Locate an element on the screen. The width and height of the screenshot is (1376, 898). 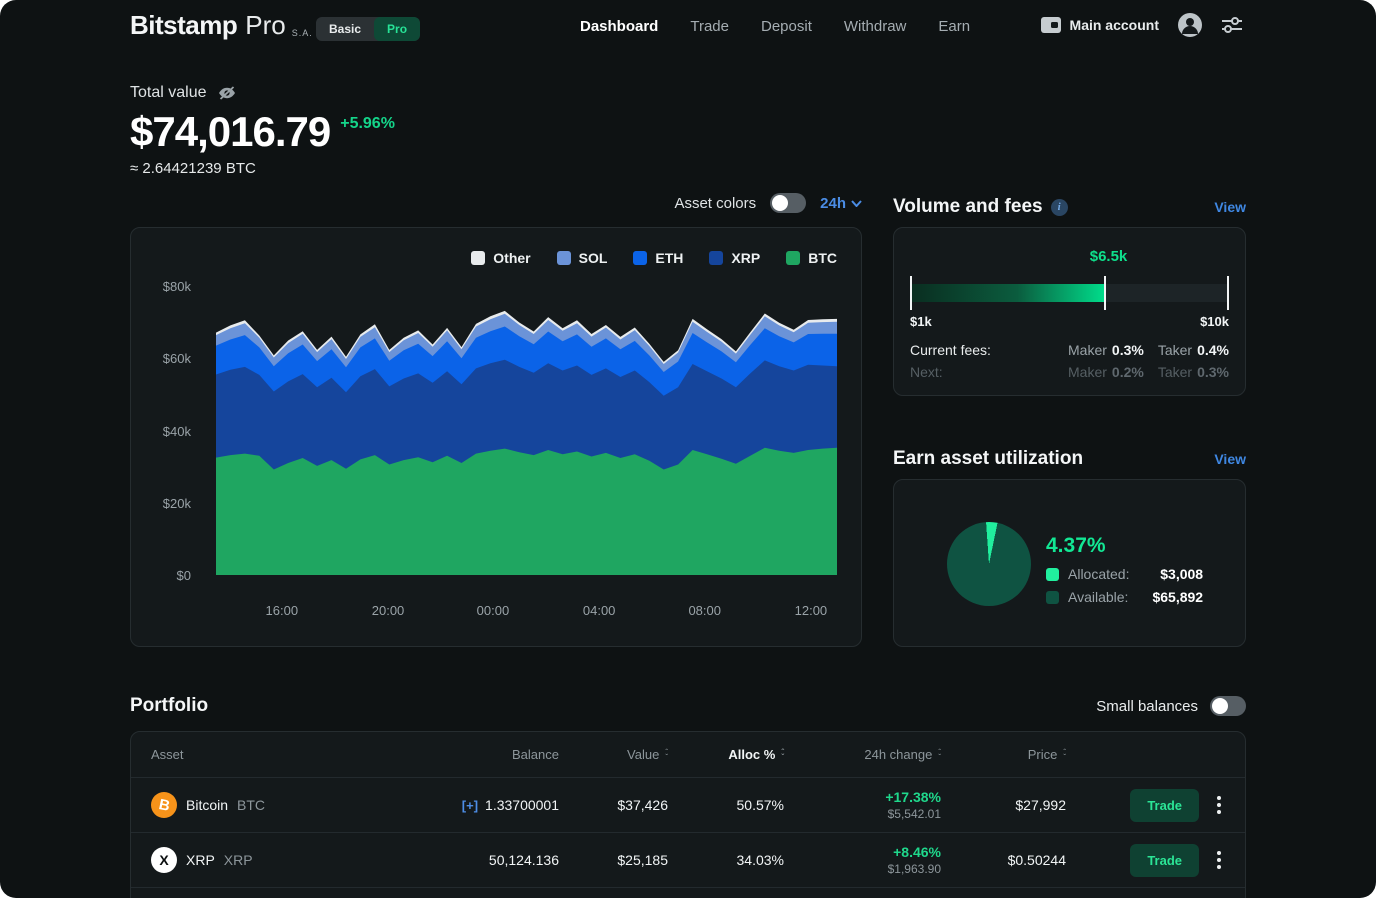
earn-view-link: View is located at coordinates (1230, 459).